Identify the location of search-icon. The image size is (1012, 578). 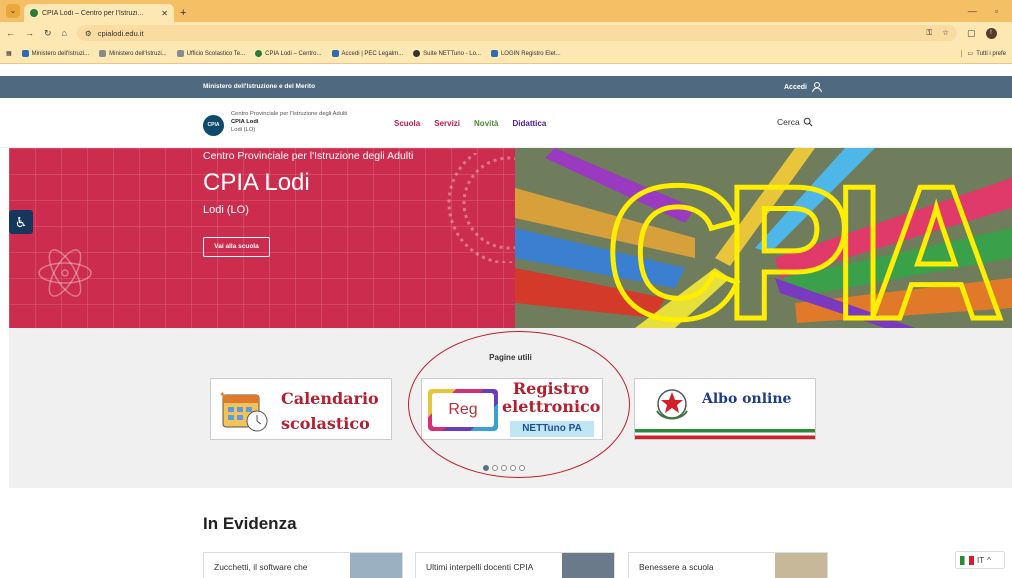
(808, 122).